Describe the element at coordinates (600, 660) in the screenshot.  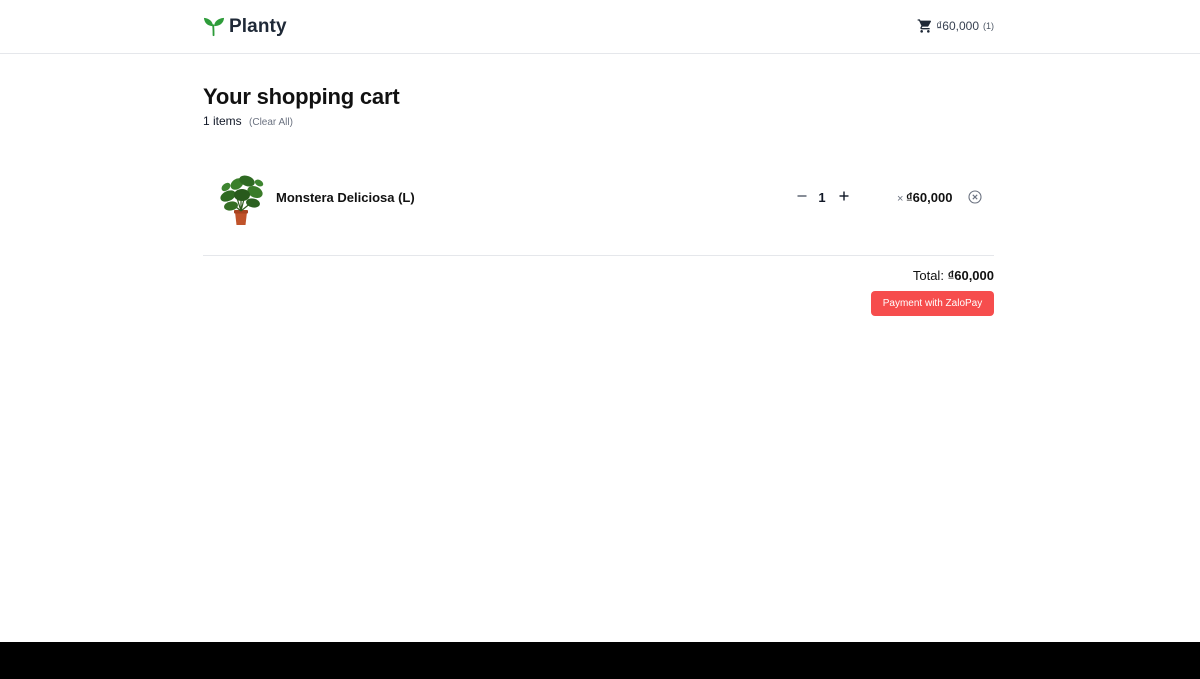
I see `bottom-black-bar` at that location.